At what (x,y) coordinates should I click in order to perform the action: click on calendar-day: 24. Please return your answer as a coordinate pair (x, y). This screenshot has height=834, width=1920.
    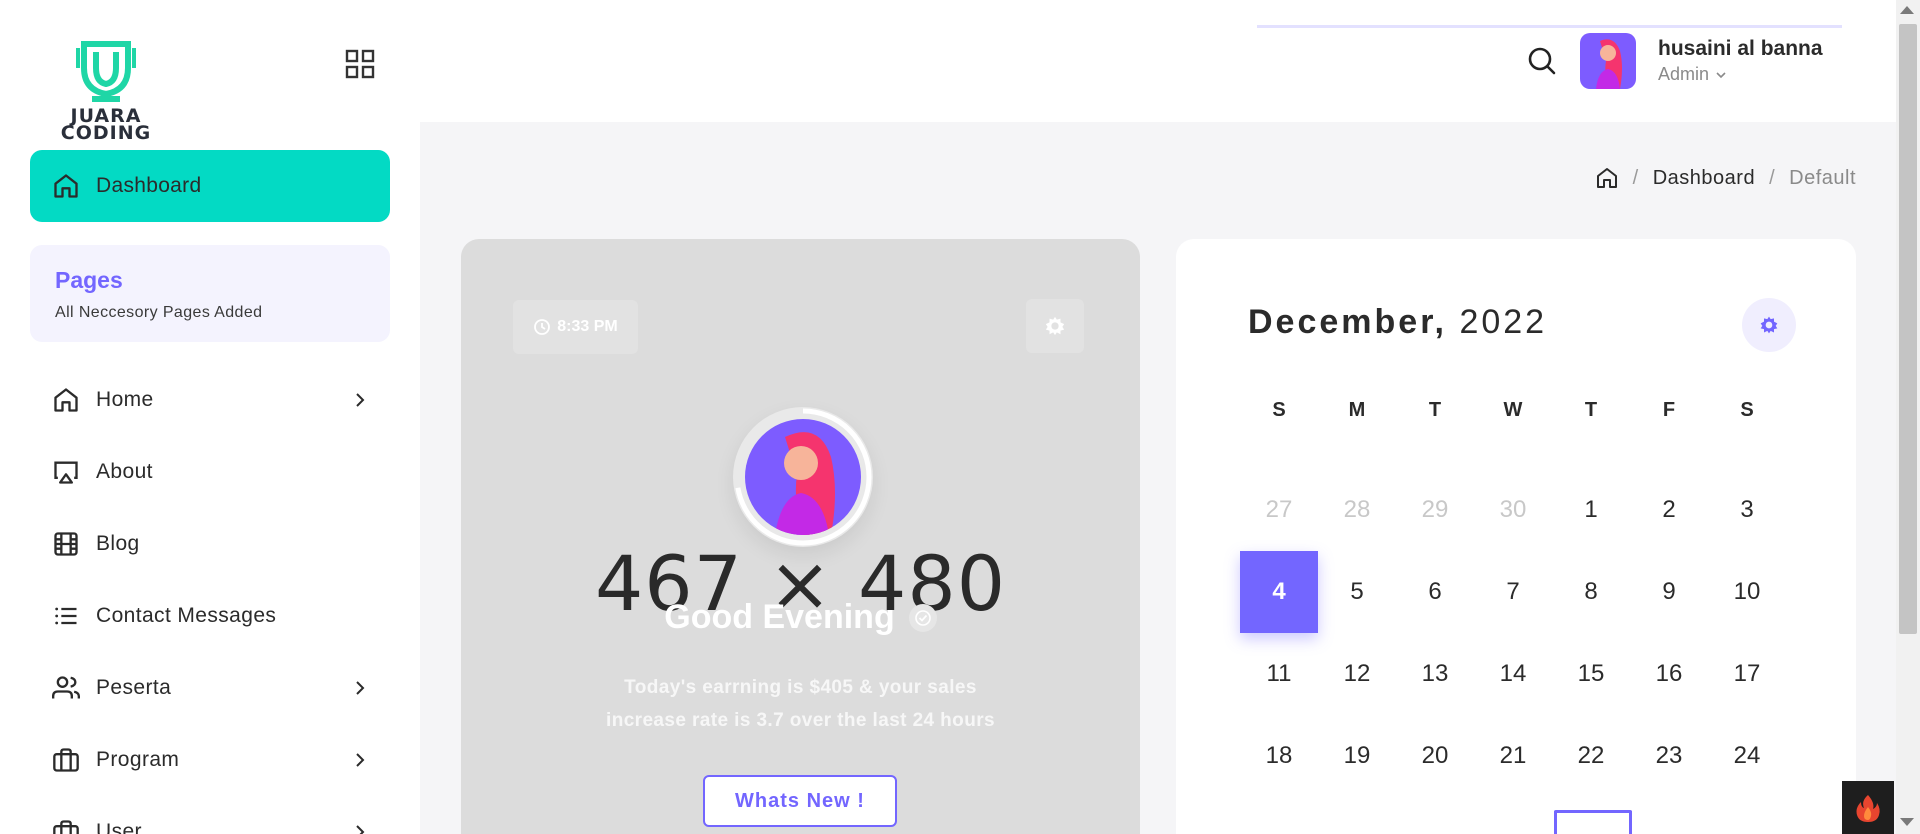
    Looking at the image, I should click on (1747, 756).